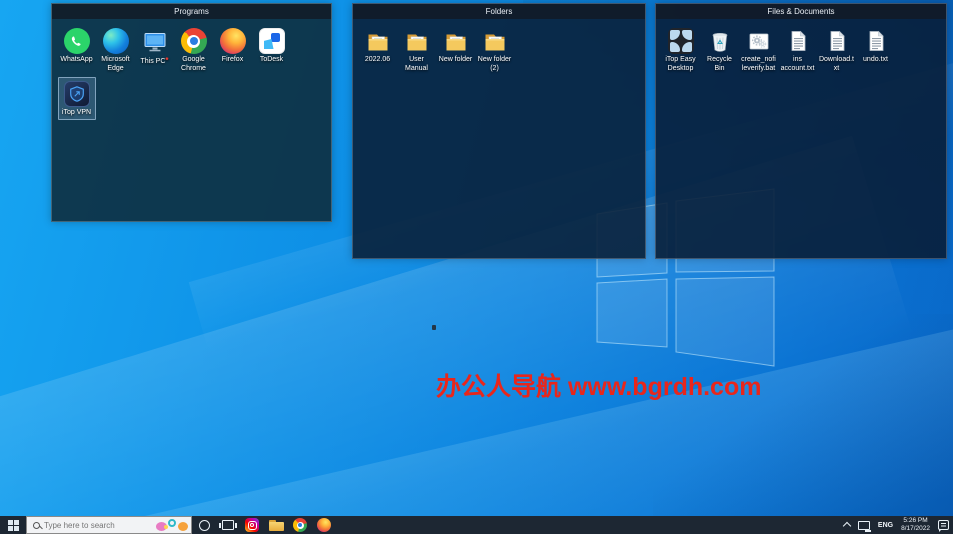 Image resolution: width=953 pixels, height=534 pixels. Describe the element at coordinates (720, 41) in the screenshot. I see `recycle-bin-icon` at that location.